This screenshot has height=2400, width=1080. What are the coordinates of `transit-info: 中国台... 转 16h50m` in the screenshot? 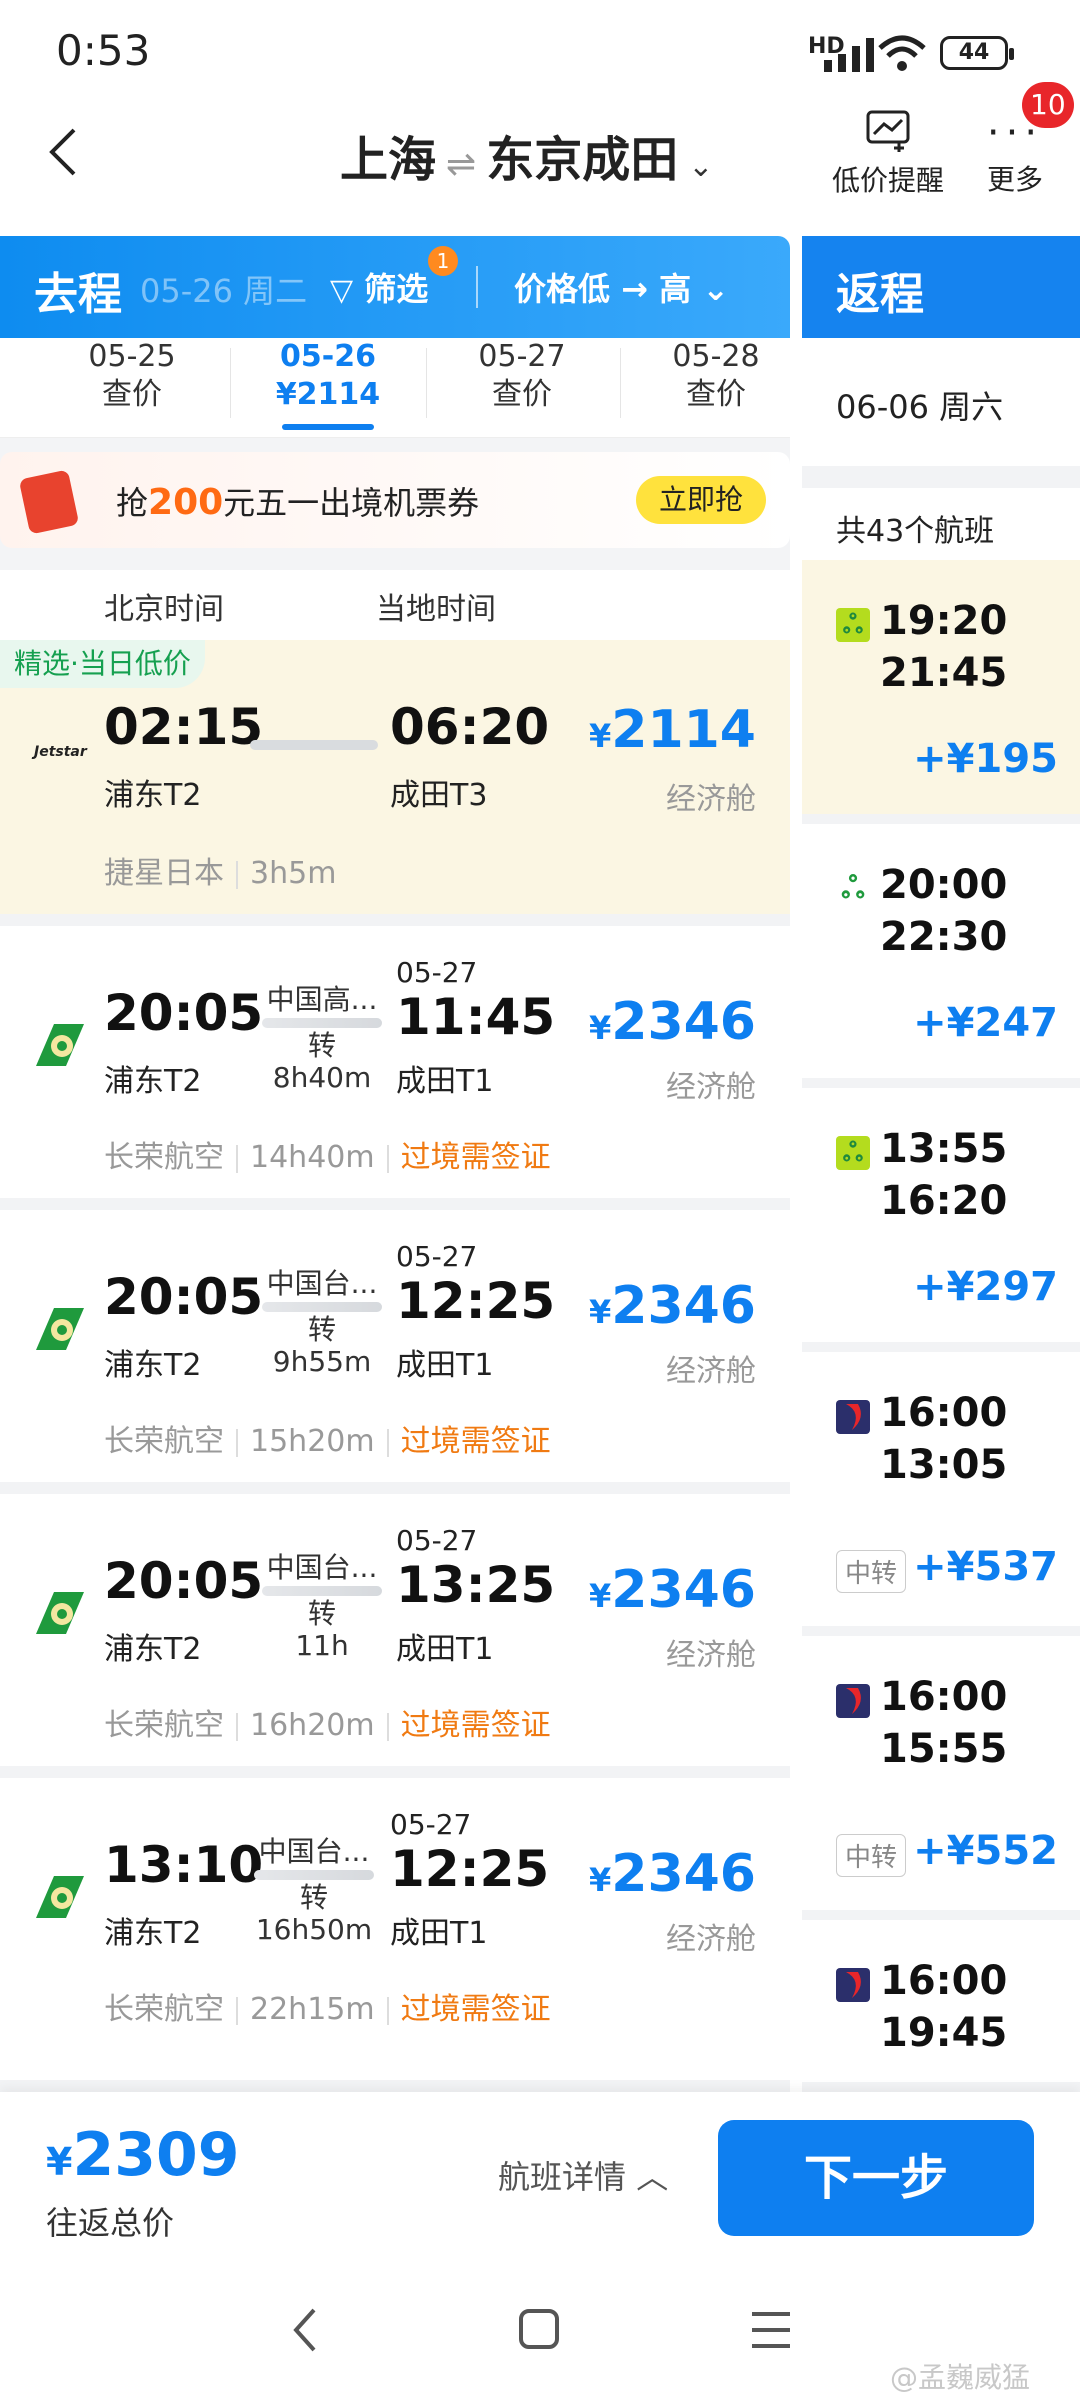 It's located at (314, 1891).